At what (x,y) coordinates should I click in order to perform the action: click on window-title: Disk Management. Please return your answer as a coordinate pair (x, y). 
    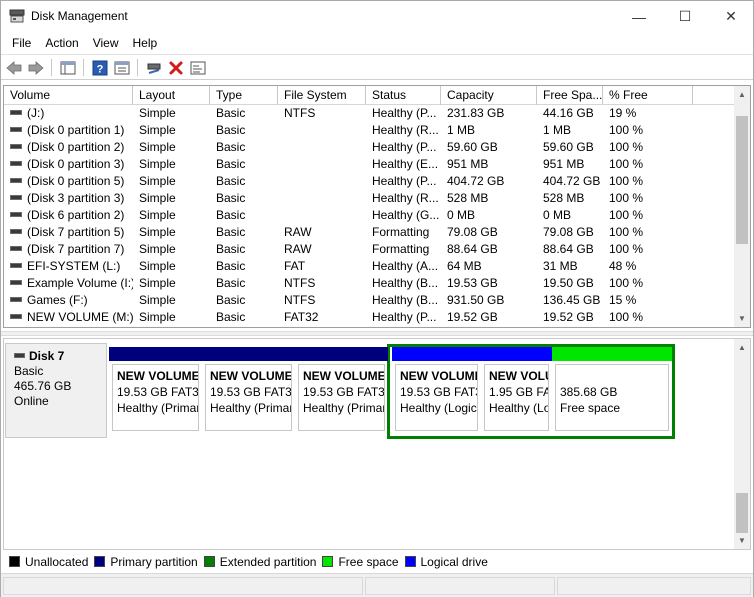
    Looking at the image, I should click on (79, 16).